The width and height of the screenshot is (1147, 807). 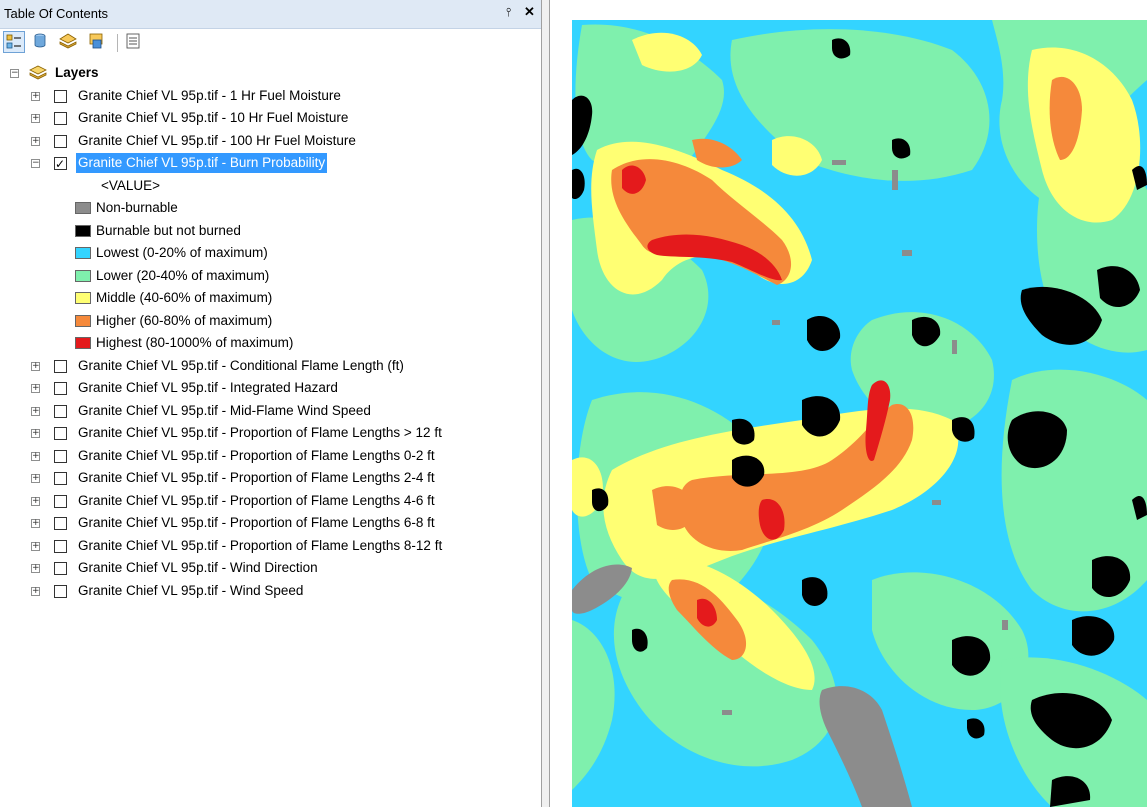 I want to click on list-by-selection-icon, so click(x=96, y=41).